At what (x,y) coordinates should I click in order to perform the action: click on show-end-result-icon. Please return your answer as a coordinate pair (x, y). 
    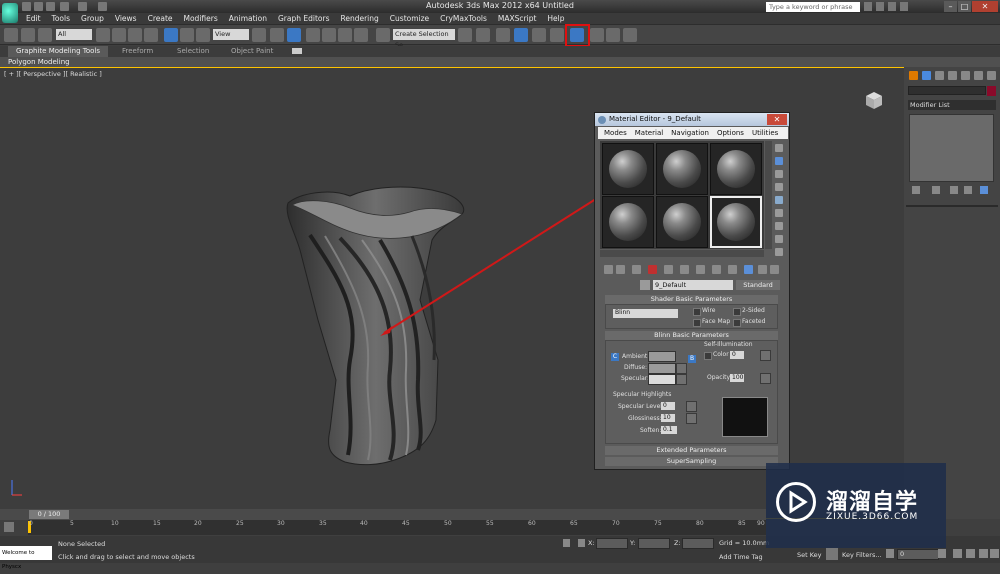
    Looking at the image, I should click on (936, 190).